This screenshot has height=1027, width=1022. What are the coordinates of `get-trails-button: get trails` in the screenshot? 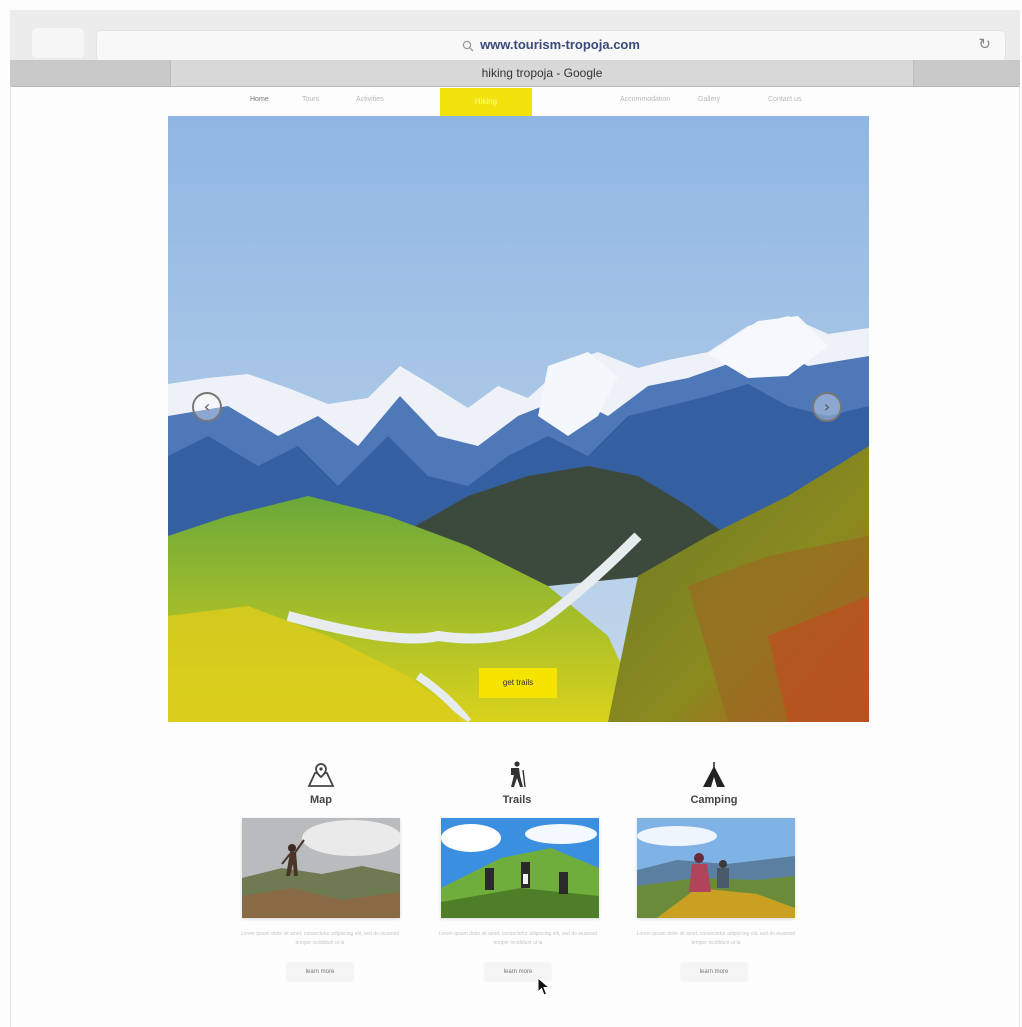 It's located at (518, 683).